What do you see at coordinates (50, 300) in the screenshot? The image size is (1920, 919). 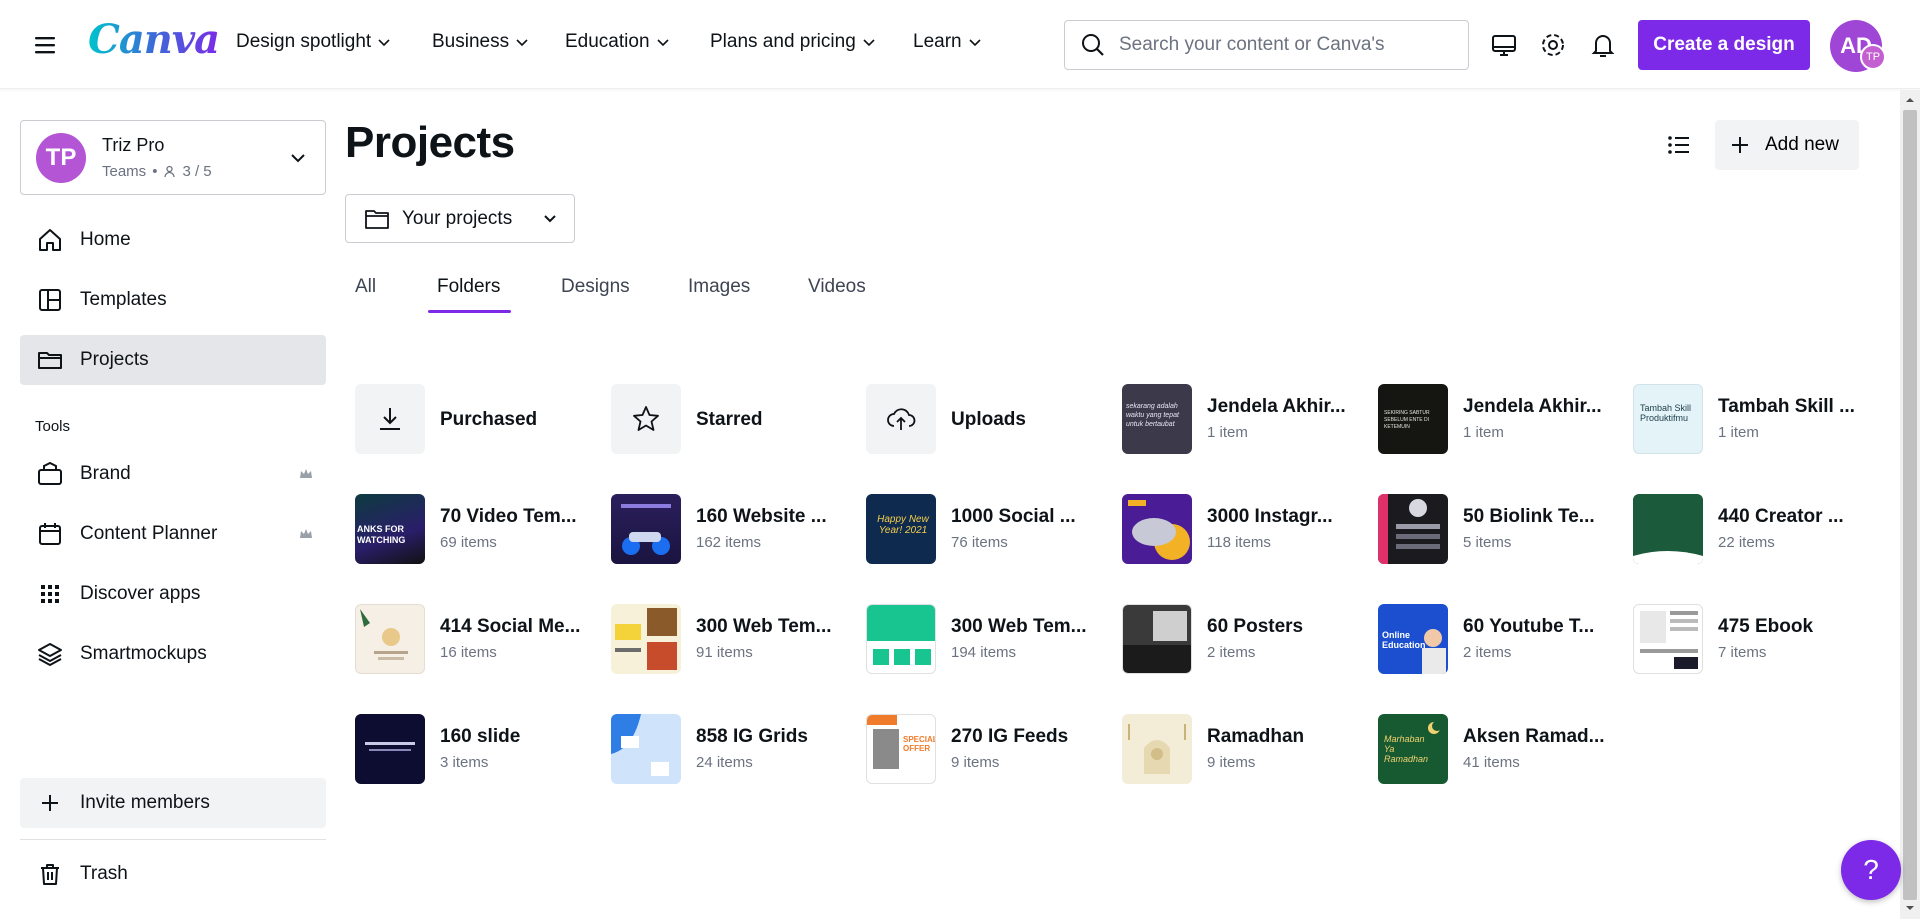 I see `templates-icon` at bounding box center [50, 300].